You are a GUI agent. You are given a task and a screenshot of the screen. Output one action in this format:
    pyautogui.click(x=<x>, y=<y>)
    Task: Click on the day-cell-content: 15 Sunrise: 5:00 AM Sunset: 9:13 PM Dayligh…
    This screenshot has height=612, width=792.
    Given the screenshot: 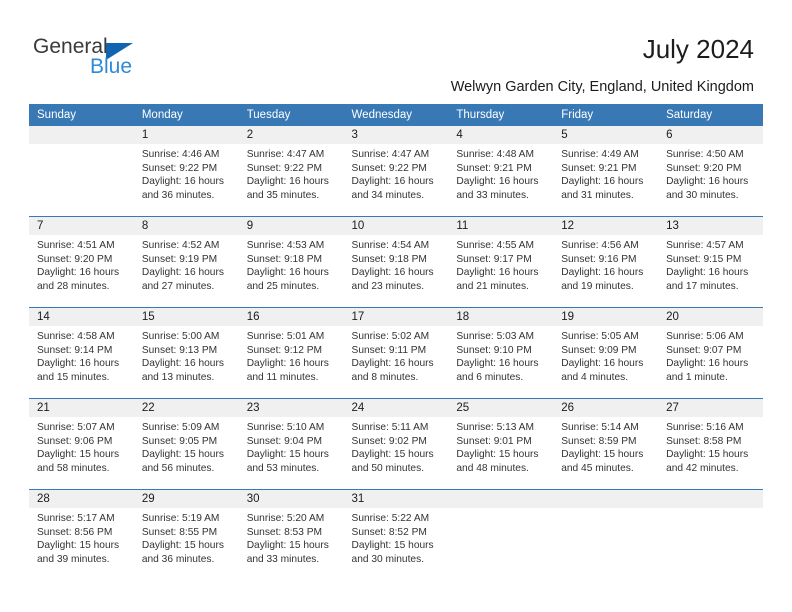 What is the action you would take?
    pyautogui.click(x=186, y=353)
    